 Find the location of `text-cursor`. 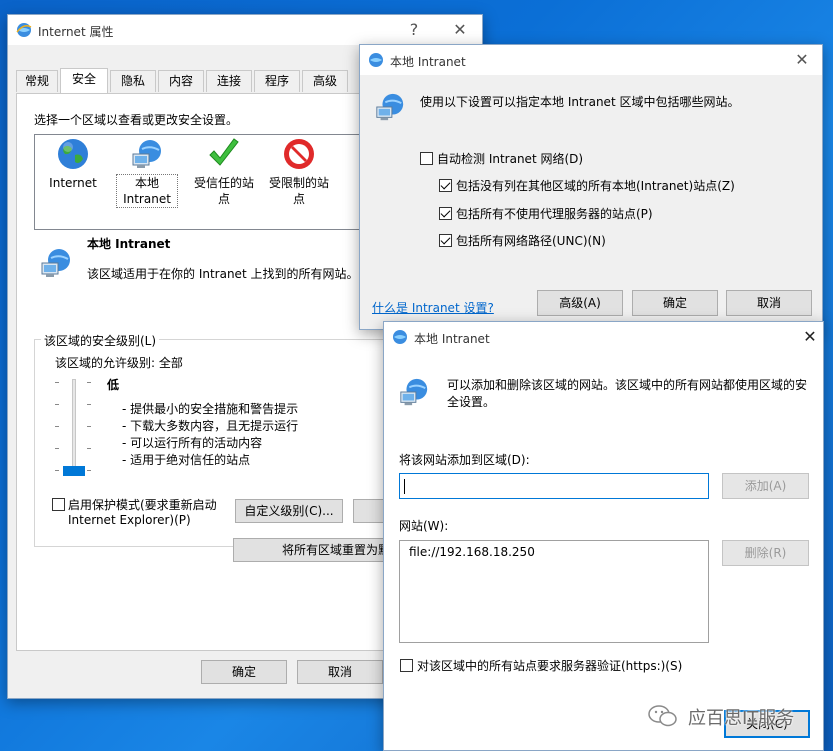

text-cursor is located at coordinates (404, 486).